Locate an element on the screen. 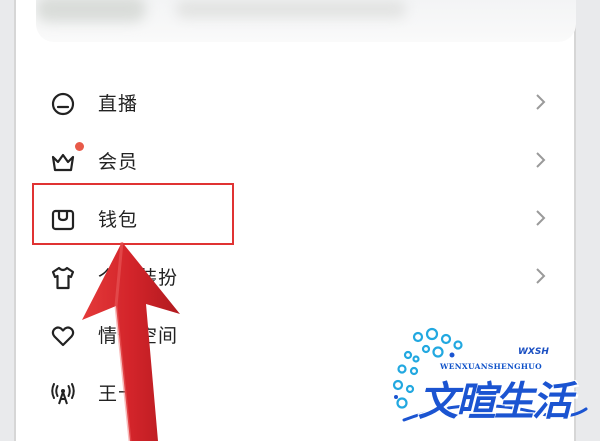 The width and height of the screenshot is (600, 441). crown-icon is located at coordinates (63, 162).